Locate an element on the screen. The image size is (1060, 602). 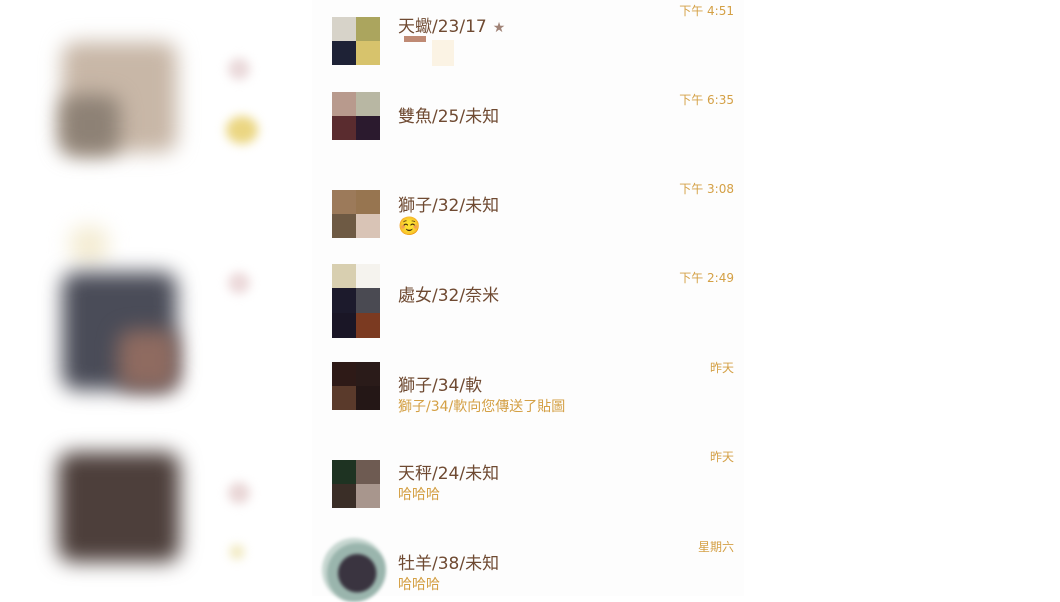
chat-time: 星期六 is located at coordinates (715, 547).